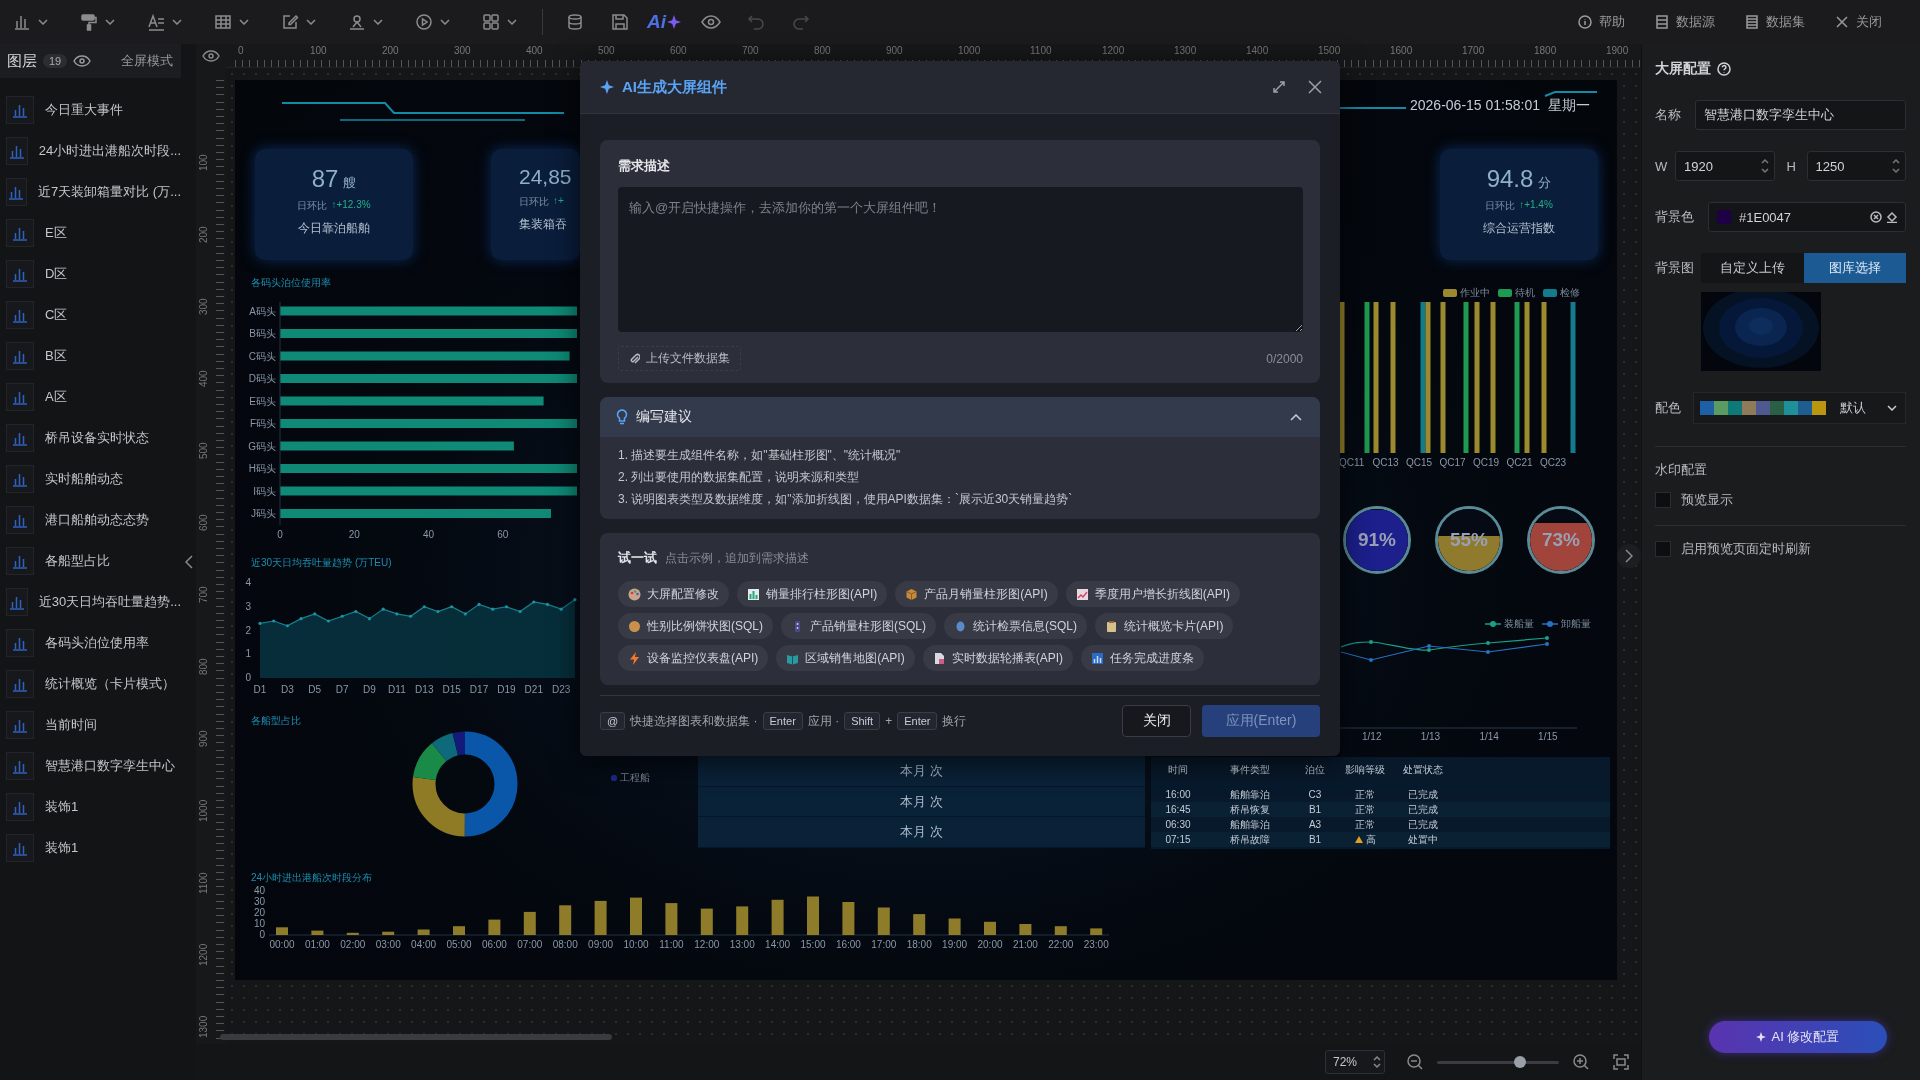 This screenshot has width=1920, height=1080. Describe the element at coordinates (760, 455) in the screenshot. I see `tip-text: 1. 描述要生成组件名称，如"基础柱形图"、"统计概况"` at that location.